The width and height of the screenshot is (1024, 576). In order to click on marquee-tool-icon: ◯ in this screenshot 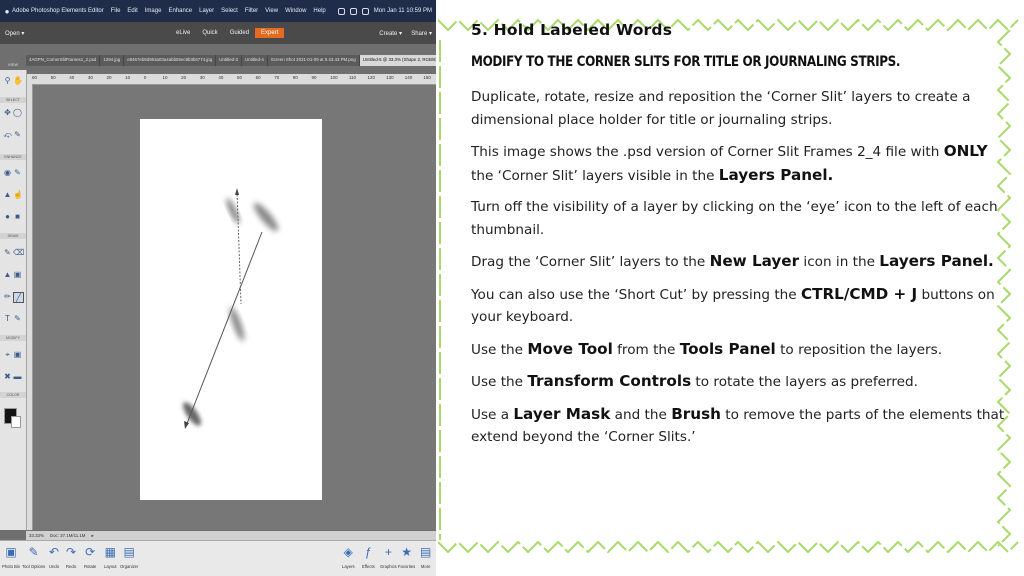, I will do `click(17, 112)`.